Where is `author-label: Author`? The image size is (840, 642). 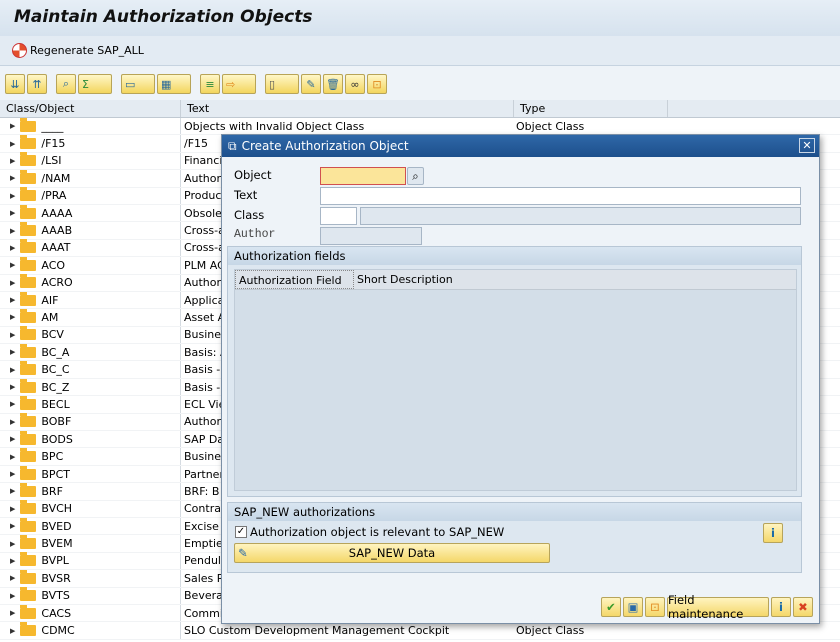 author-label: Author is located at coordinates (255, 234).